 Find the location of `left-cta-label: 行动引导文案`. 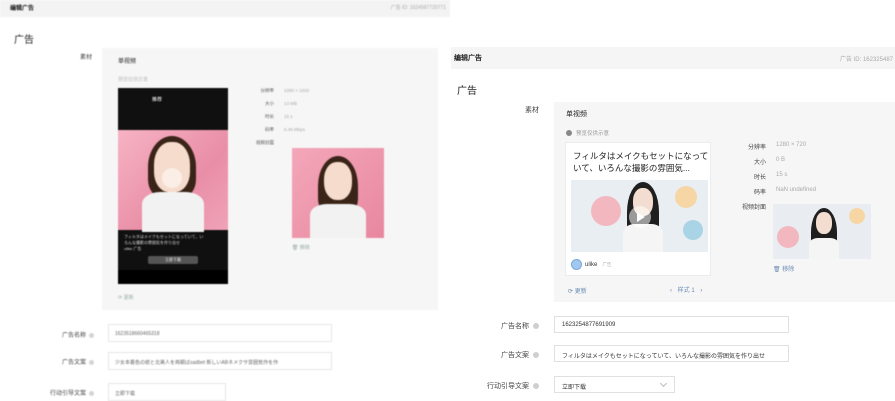

left-cta-label: 行动引导文案 is located at coordinates (54, 392).